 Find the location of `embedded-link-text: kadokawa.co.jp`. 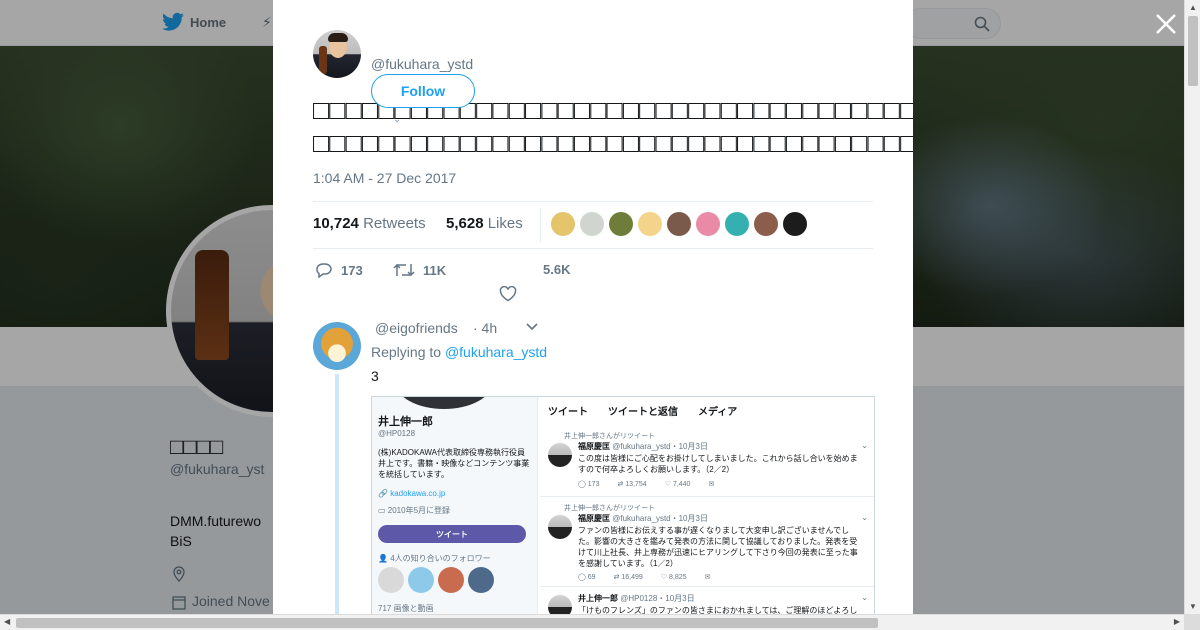

embedded-link-text: kadokawa.co.jp is located at coordinates (418, 493).